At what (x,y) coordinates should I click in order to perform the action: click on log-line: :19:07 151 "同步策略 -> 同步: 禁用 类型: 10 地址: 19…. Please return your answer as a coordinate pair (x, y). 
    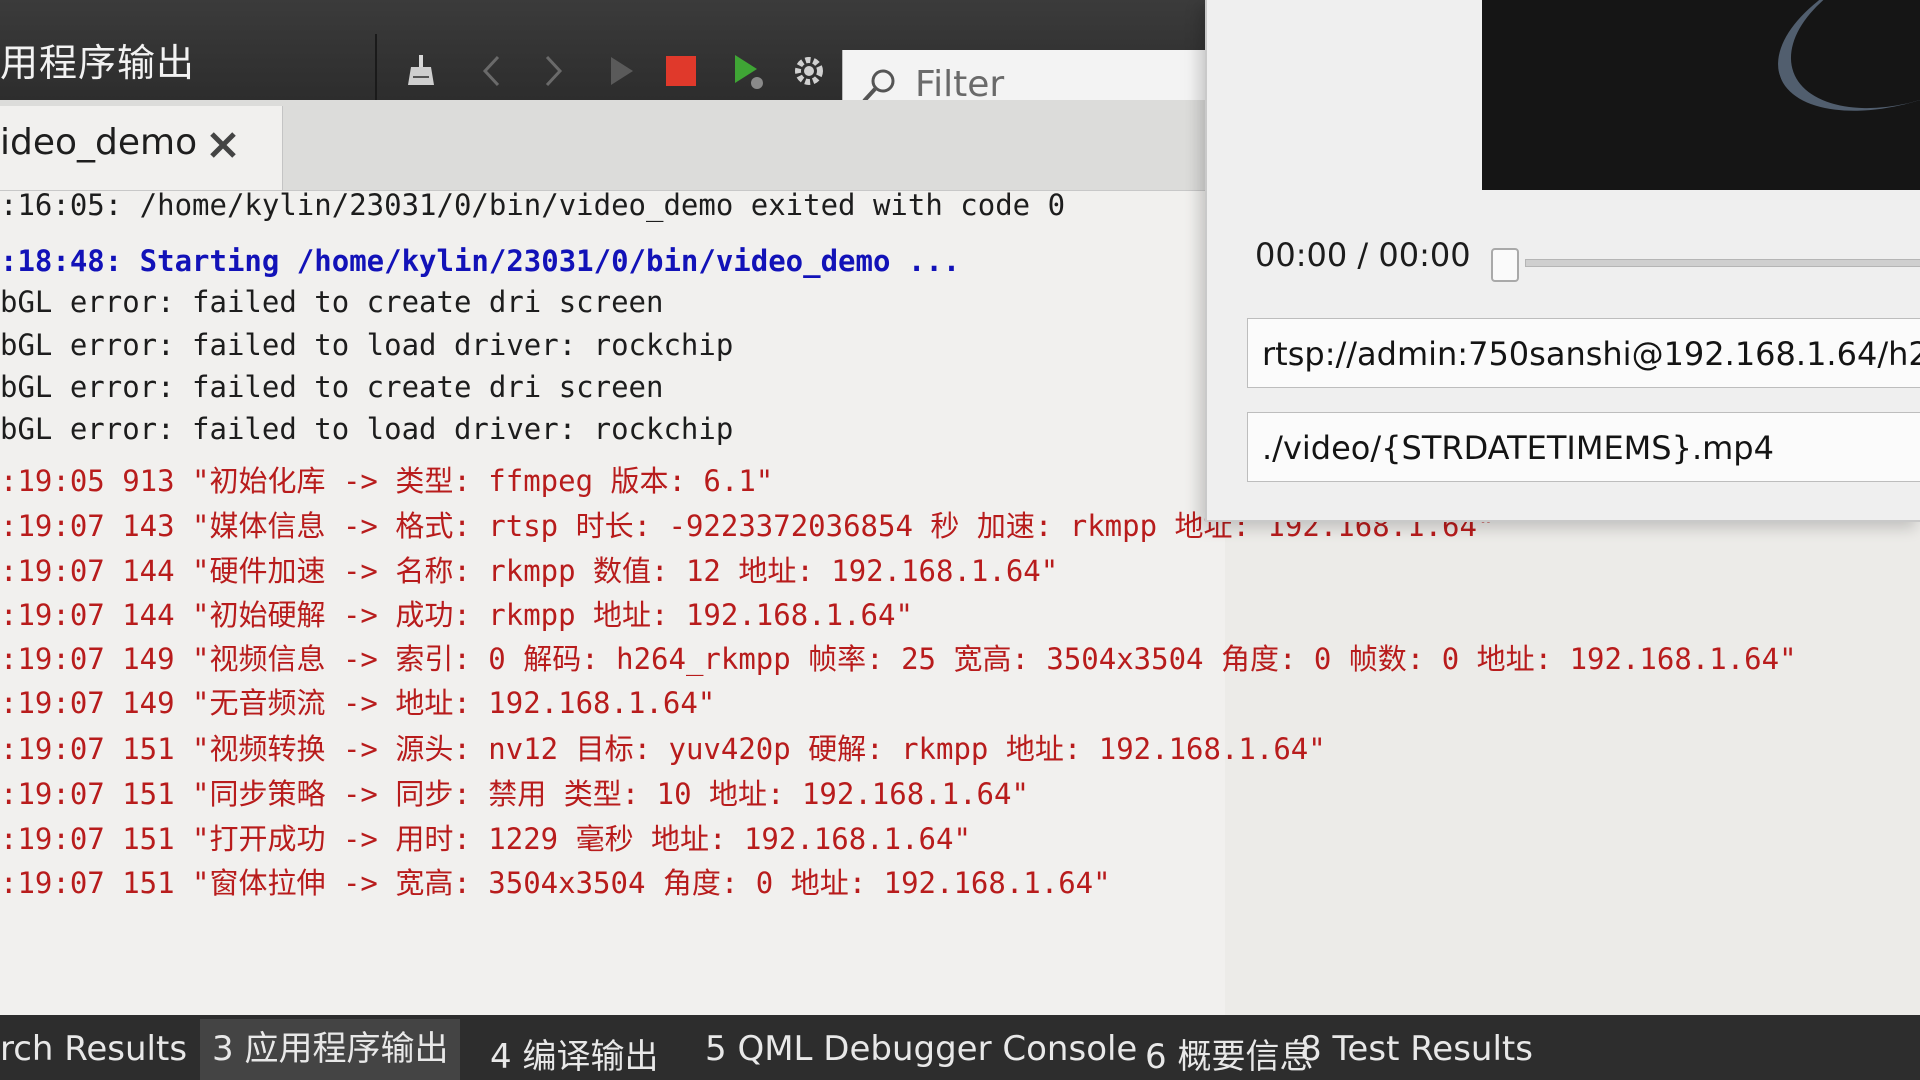
    Looking at the image, I should click on (514, 794).